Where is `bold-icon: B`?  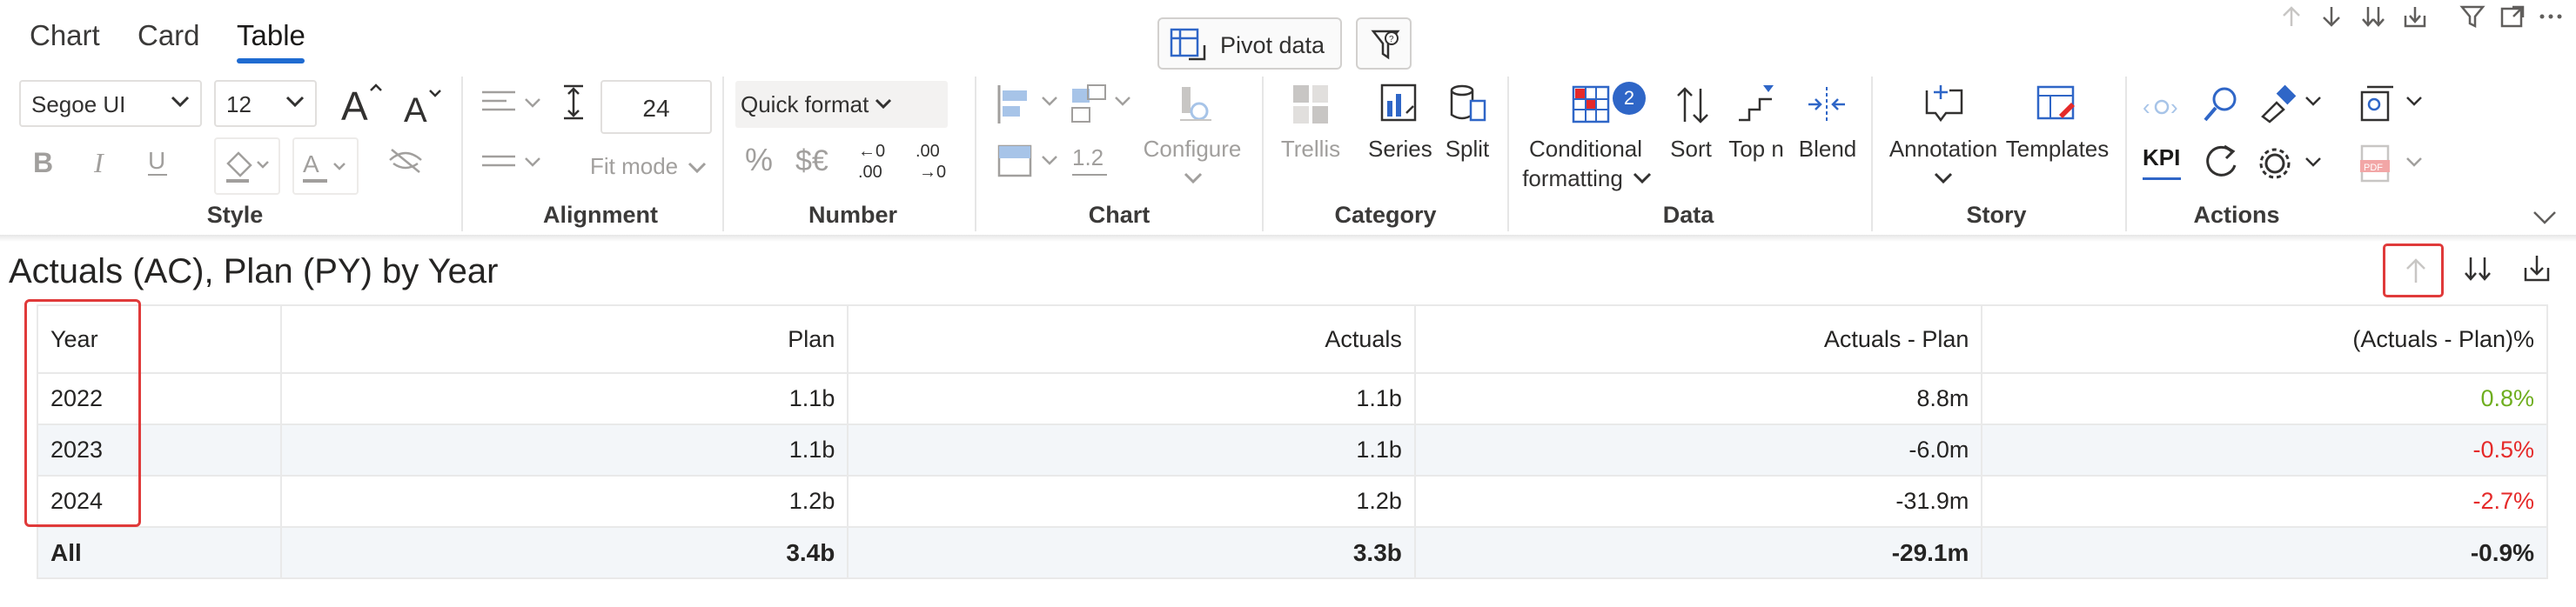
bold-icon: B is located at coordinates (44, 164).